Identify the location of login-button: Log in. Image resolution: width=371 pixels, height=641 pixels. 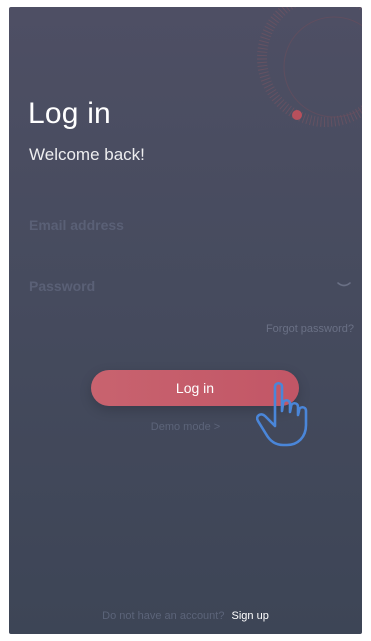
(195, 388).